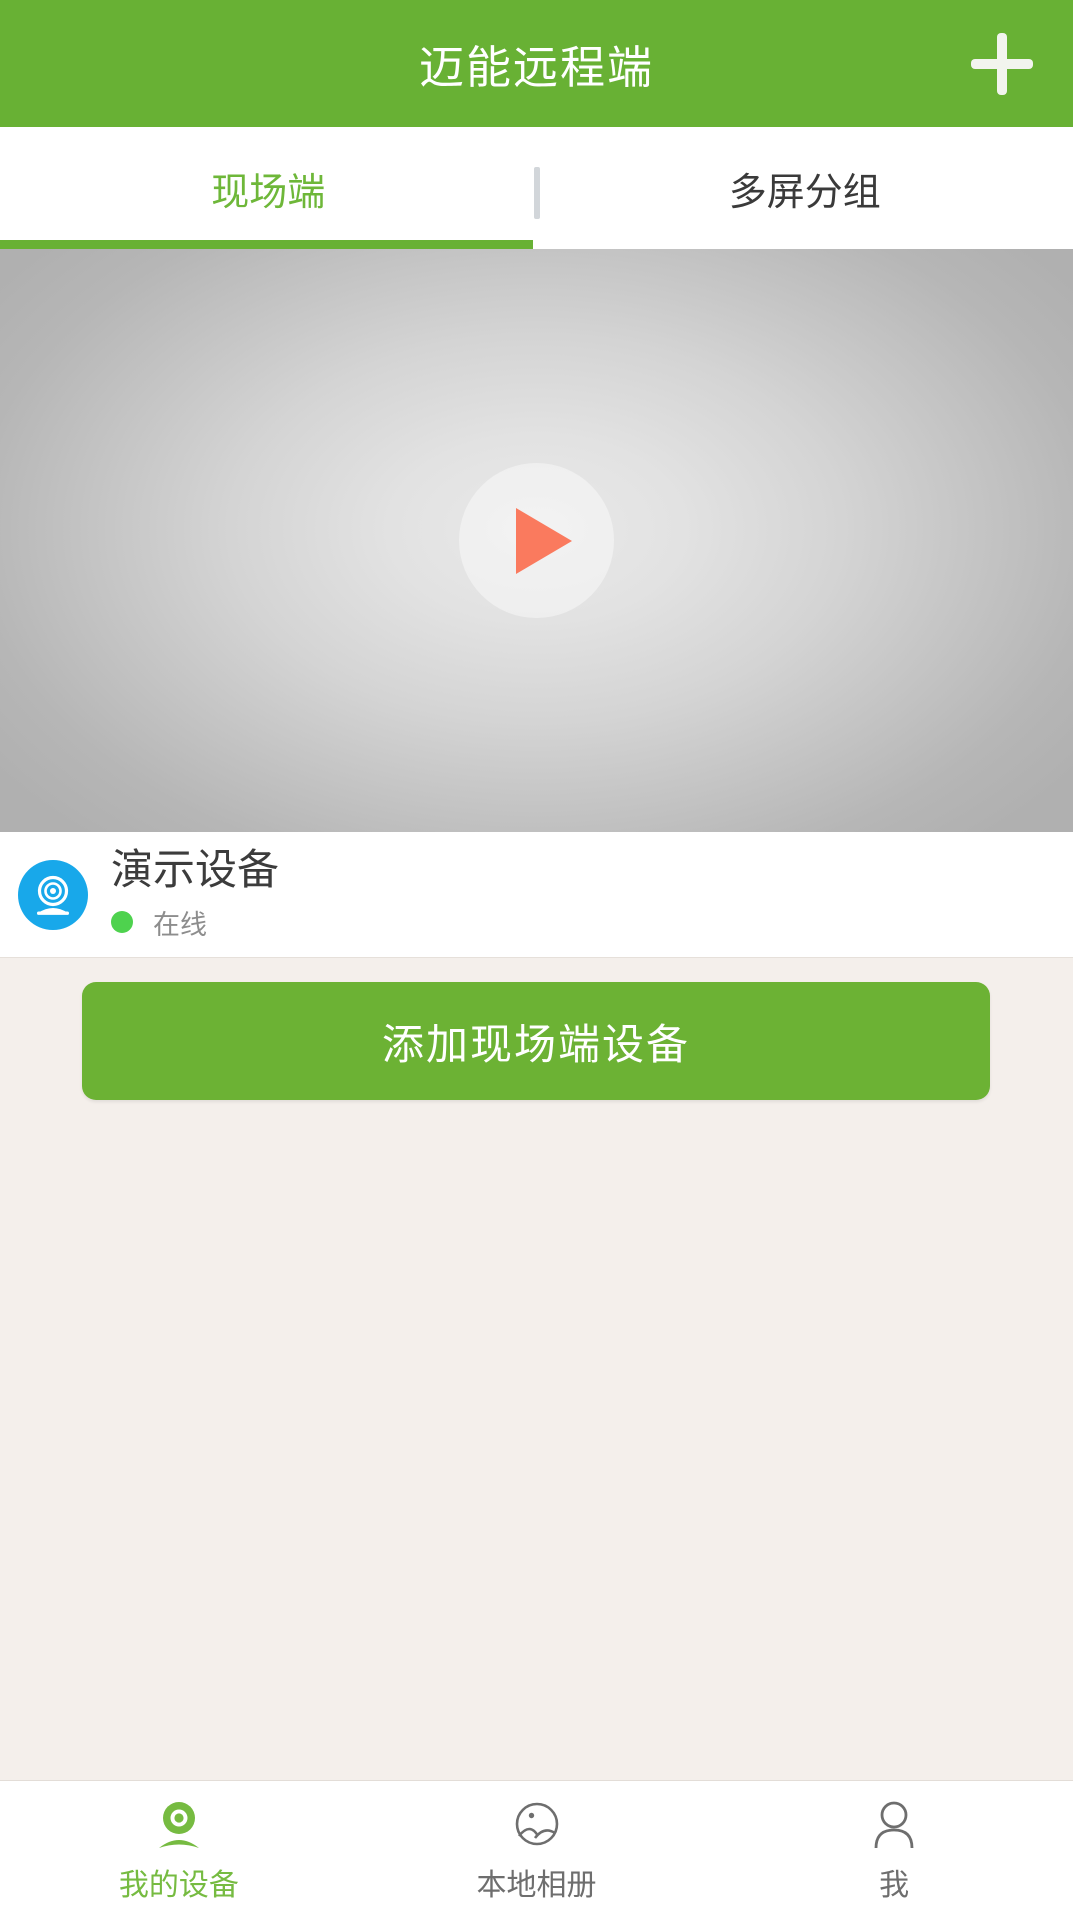  What do you see at coordinates (894, 1885) in the screenshot?
I see `nav-item-me-label: 我` at bounding box center [894, 1885].